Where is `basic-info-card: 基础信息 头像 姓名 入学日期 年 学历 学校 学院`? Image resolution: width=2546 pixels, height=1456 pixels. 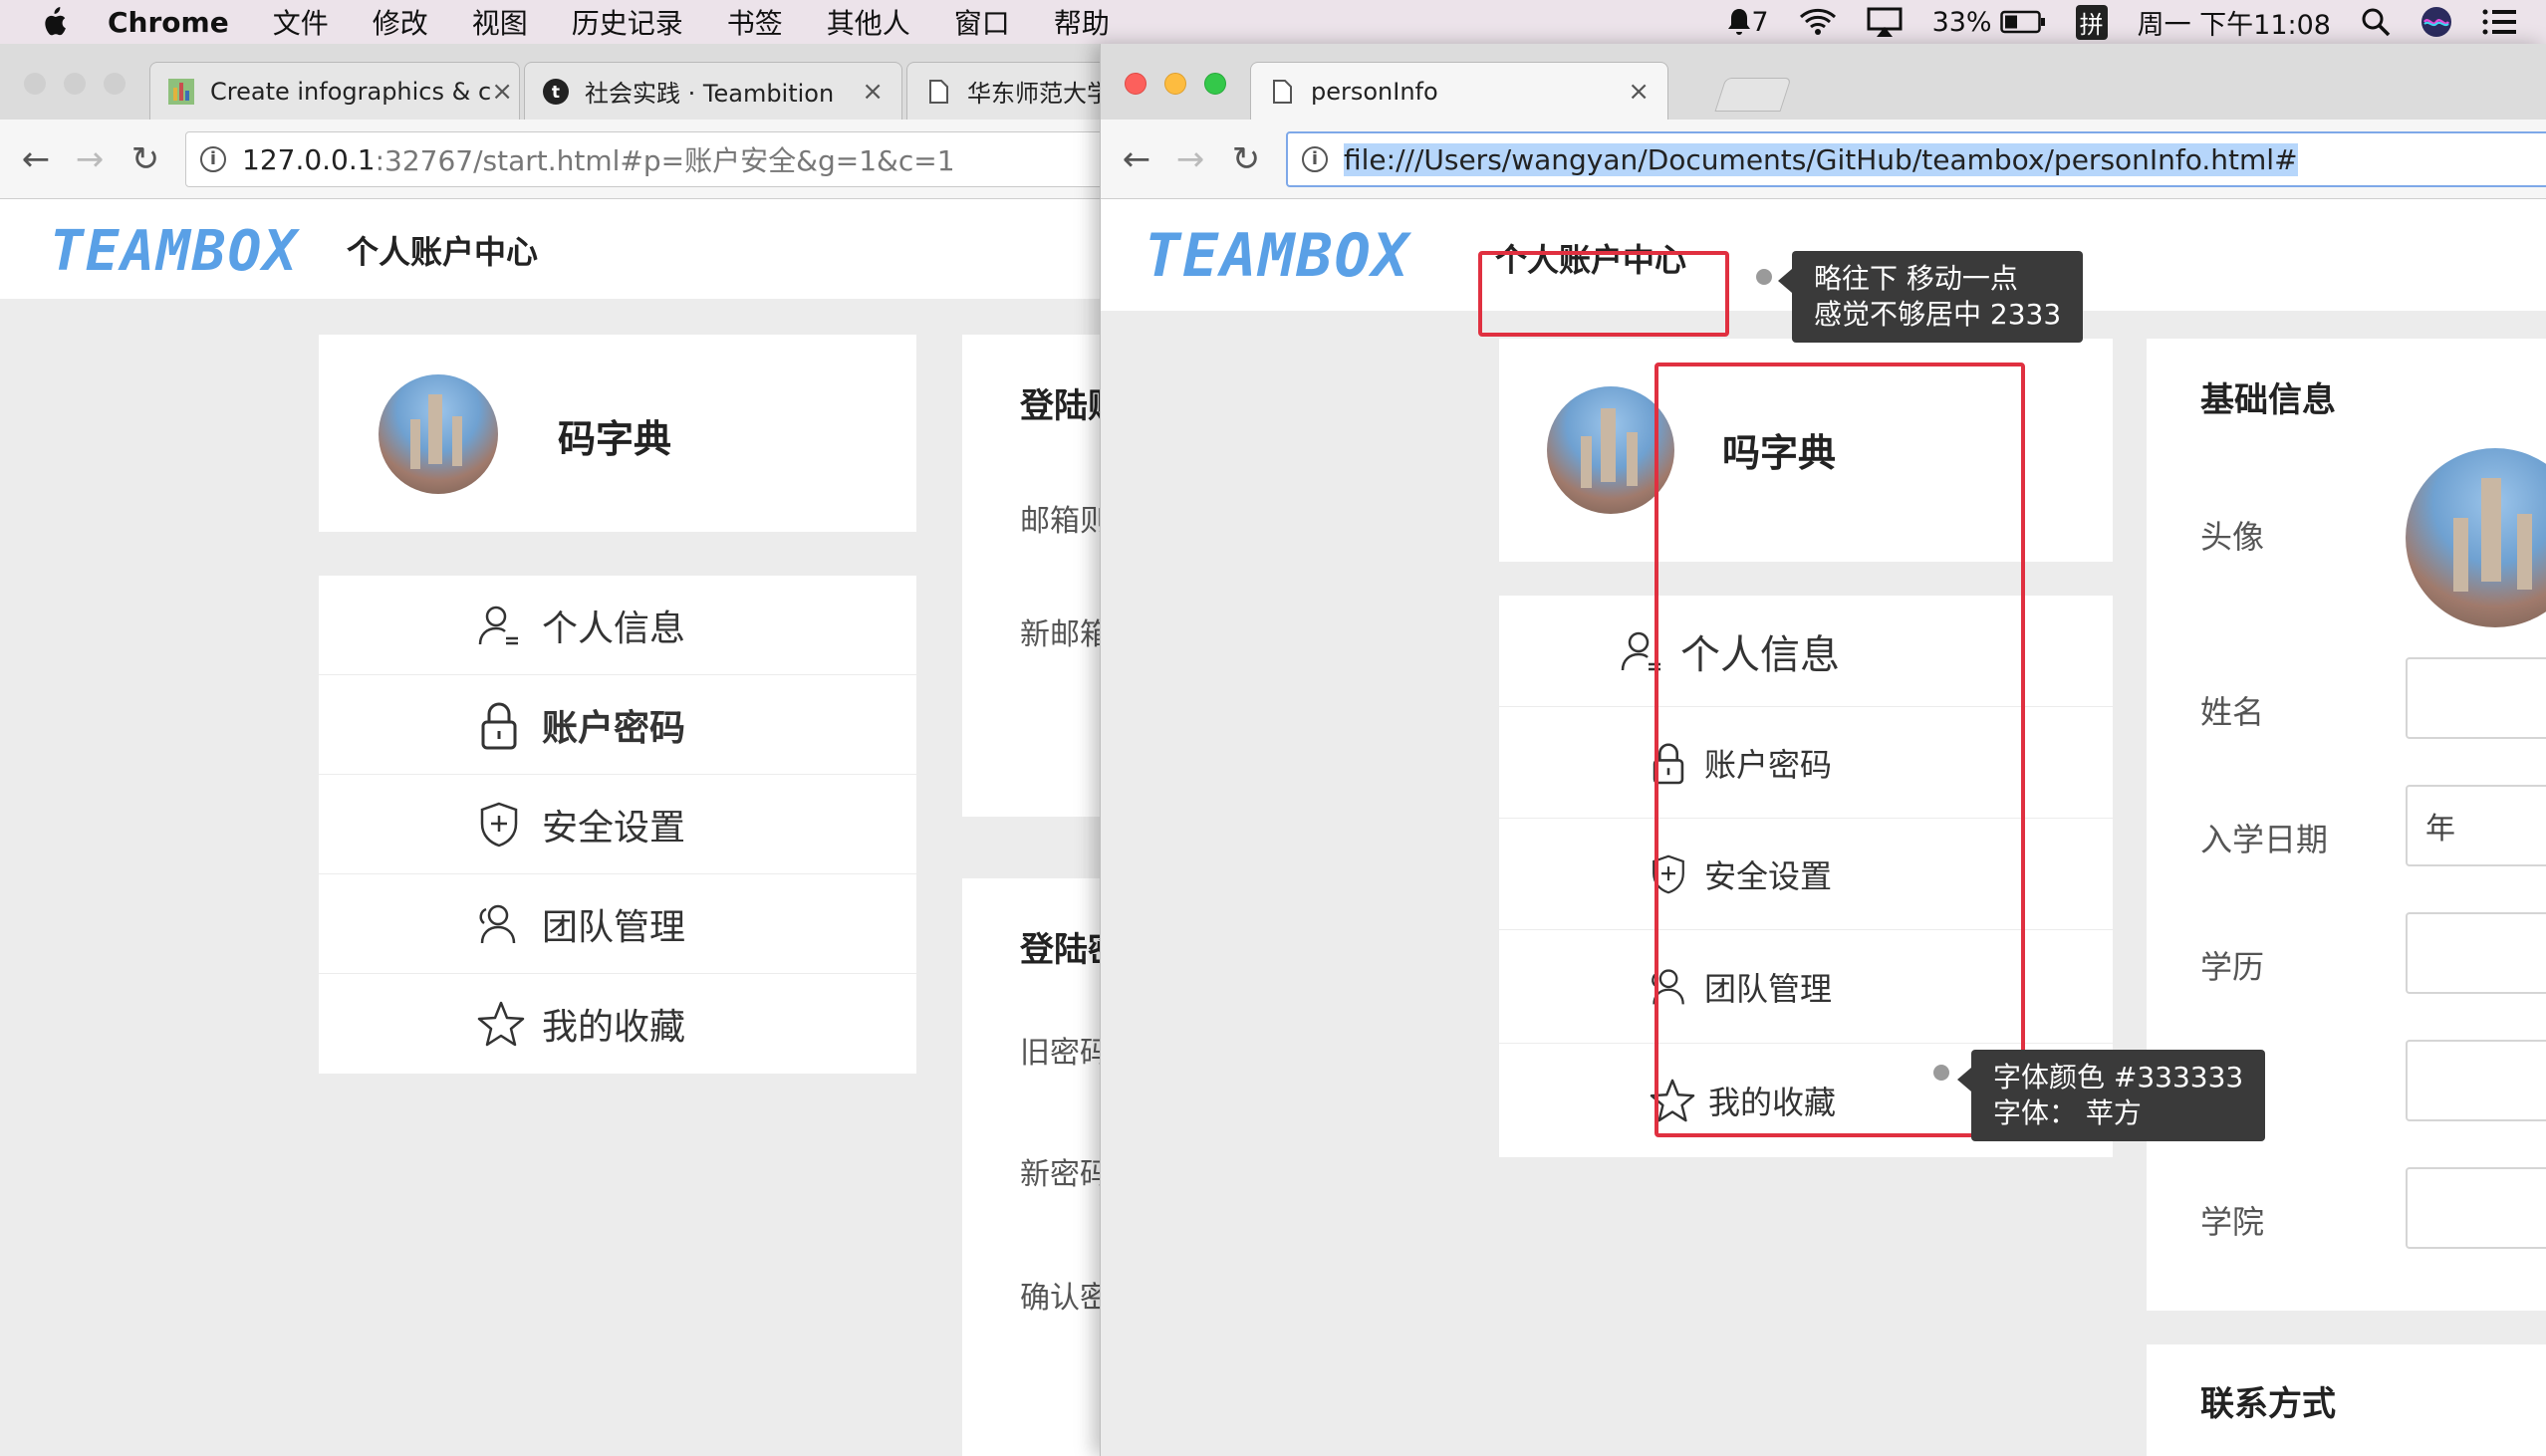
basic-info-card: 基础信息 头像 姓名 入学日期 年 学历 学校 学院 is located at coordinates (2346, 825).